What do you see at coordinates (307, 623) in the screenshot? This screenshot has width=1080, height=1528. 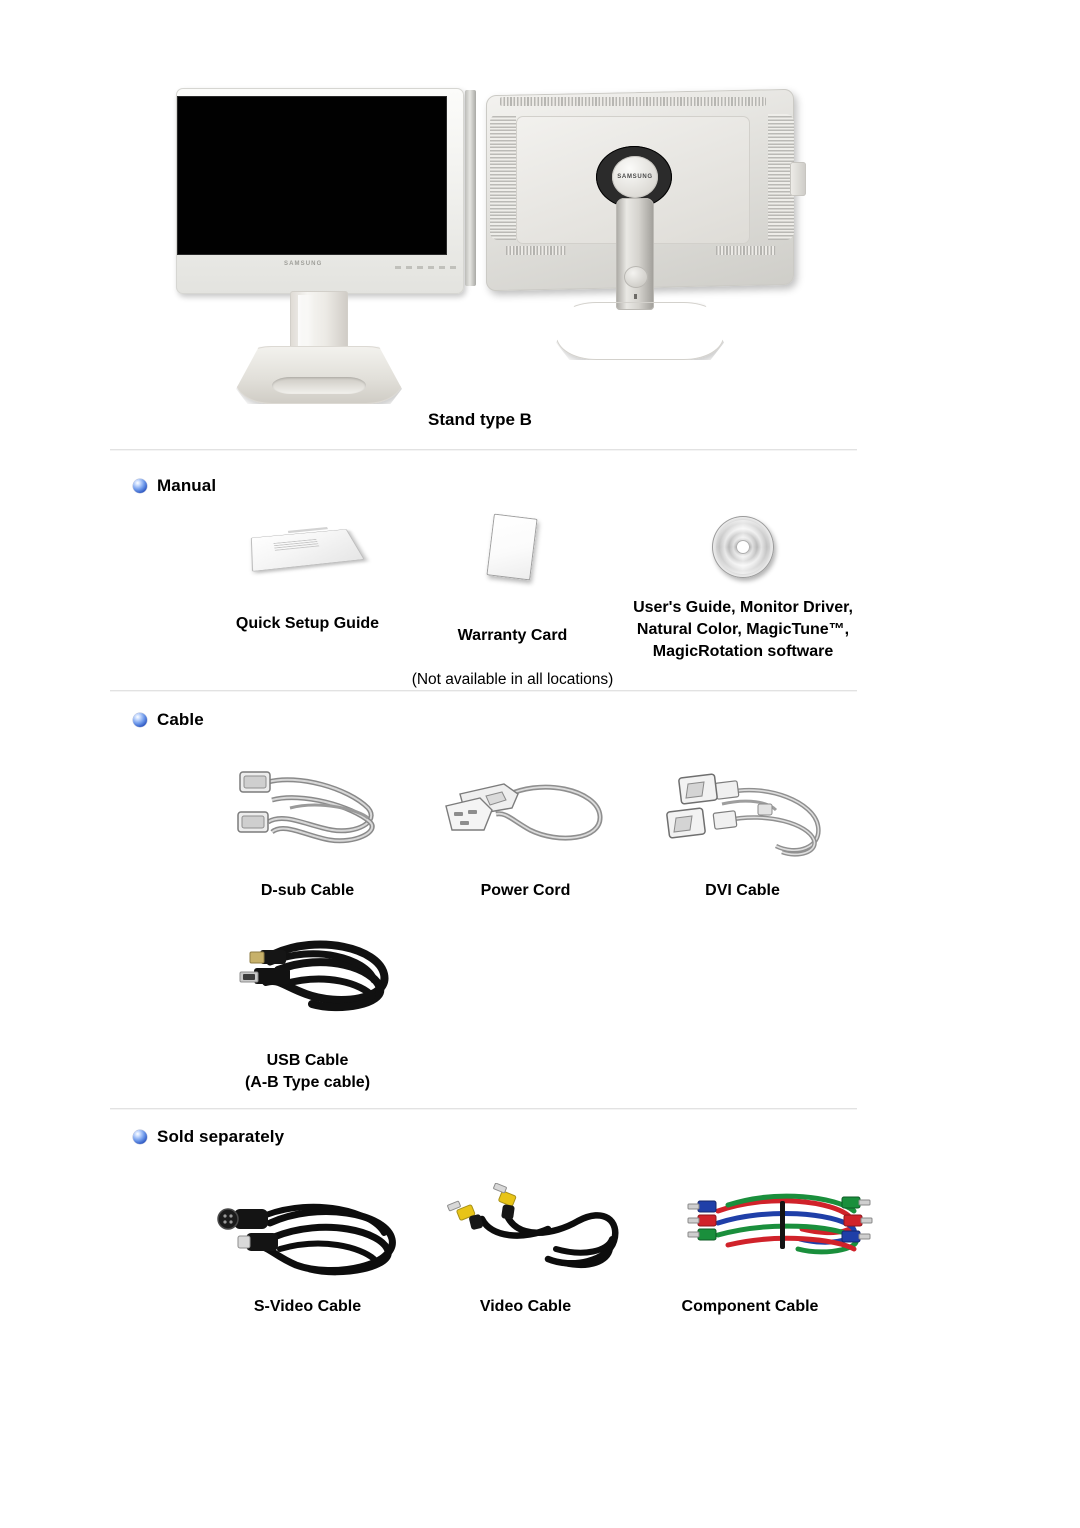 I see `caption-quick-setup-guide: Quick Setup Guide` at bounding box center [307, 623].